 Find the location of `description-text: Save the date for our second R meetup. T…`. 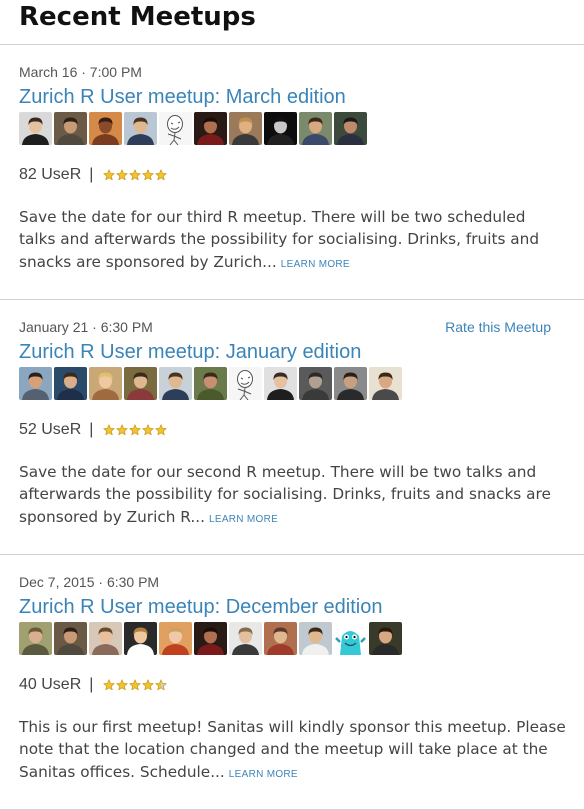

description-text: Save the date for our second R meetup. T… is located at coordinates (285, 494).